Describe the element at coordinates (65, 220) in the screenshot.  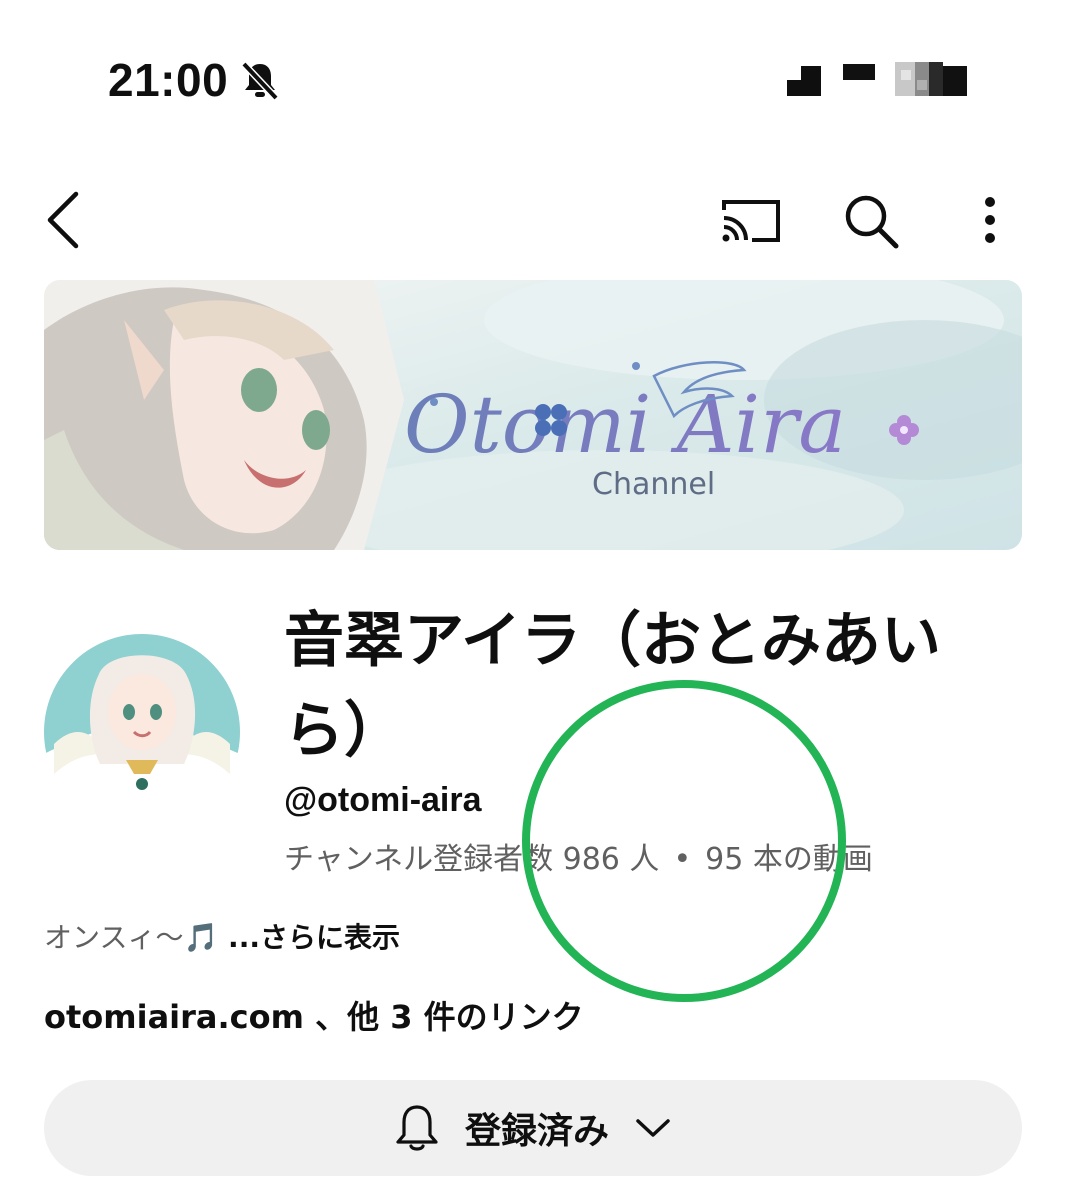
I see `back-arrow-icon` at that location.